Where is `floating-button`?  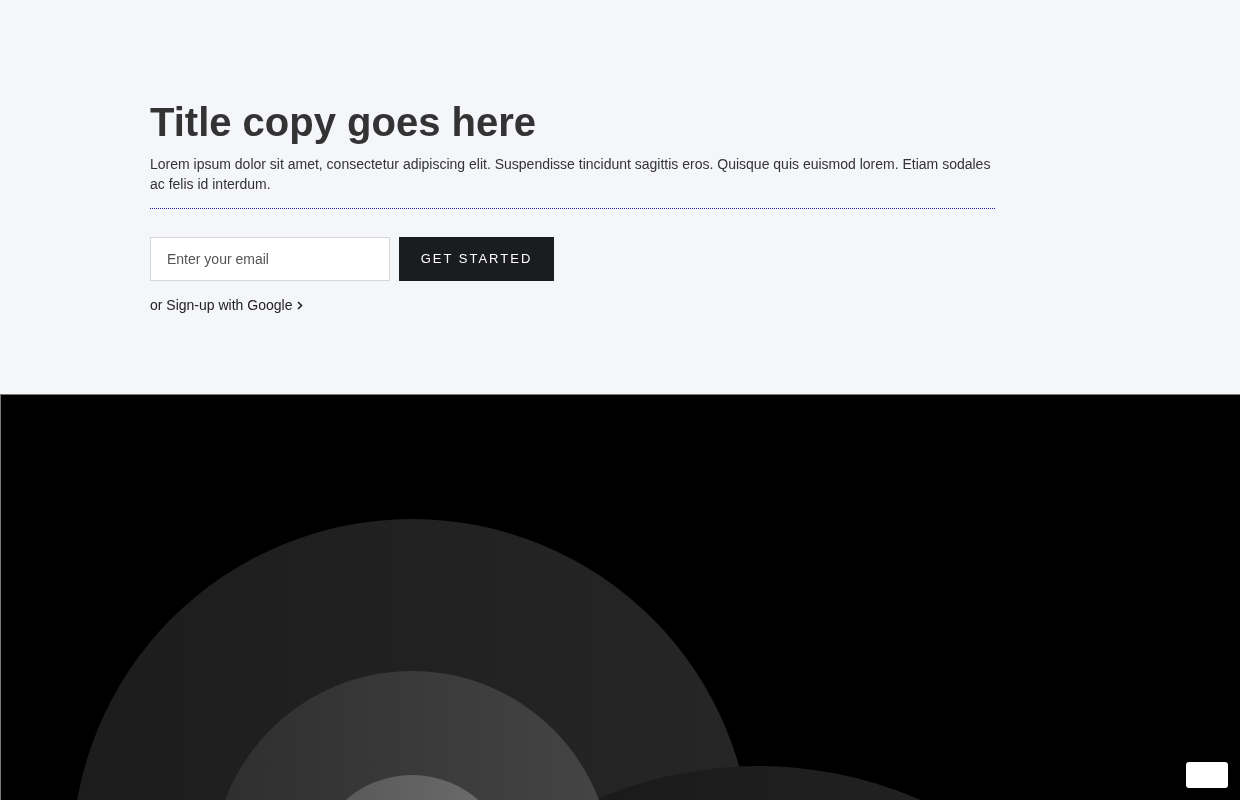 floating-button is located at coordinates (1207, 775).